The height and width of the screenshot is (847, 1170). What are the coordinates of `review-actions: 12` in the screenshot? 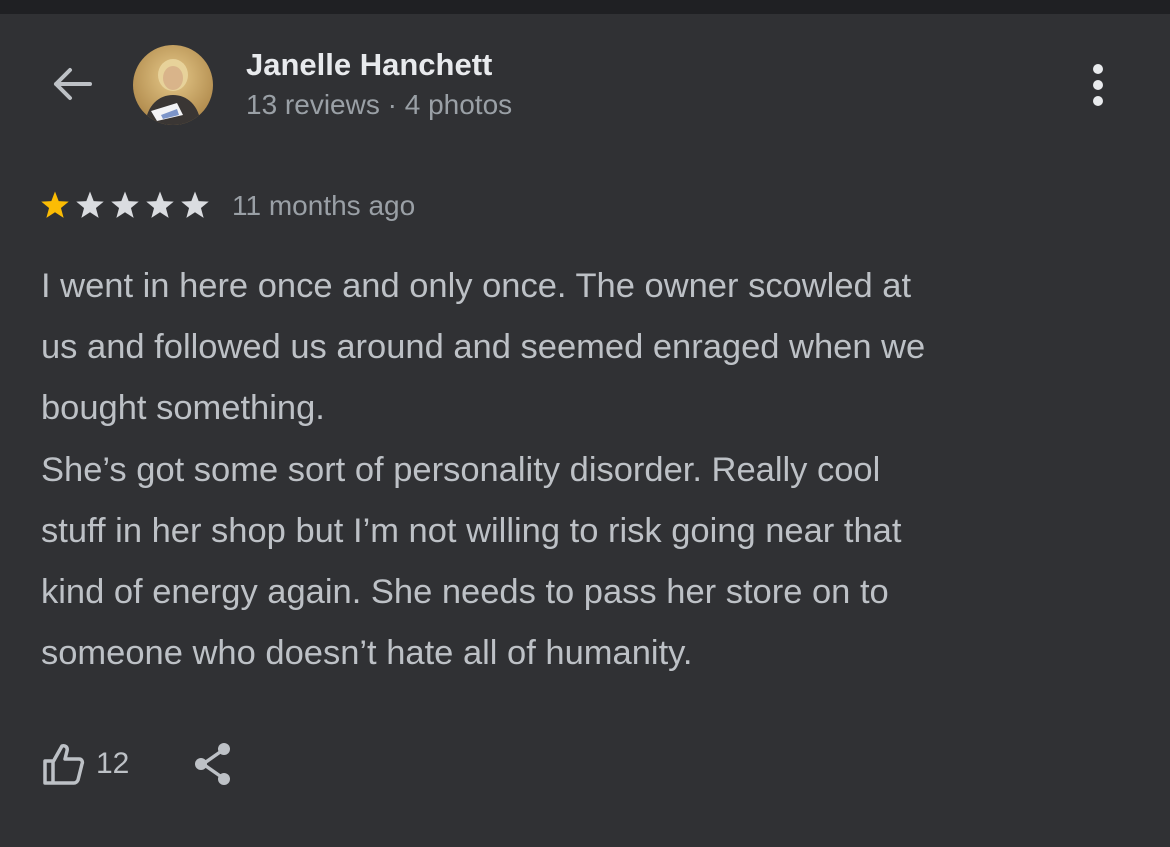 It's located at (137, 764).